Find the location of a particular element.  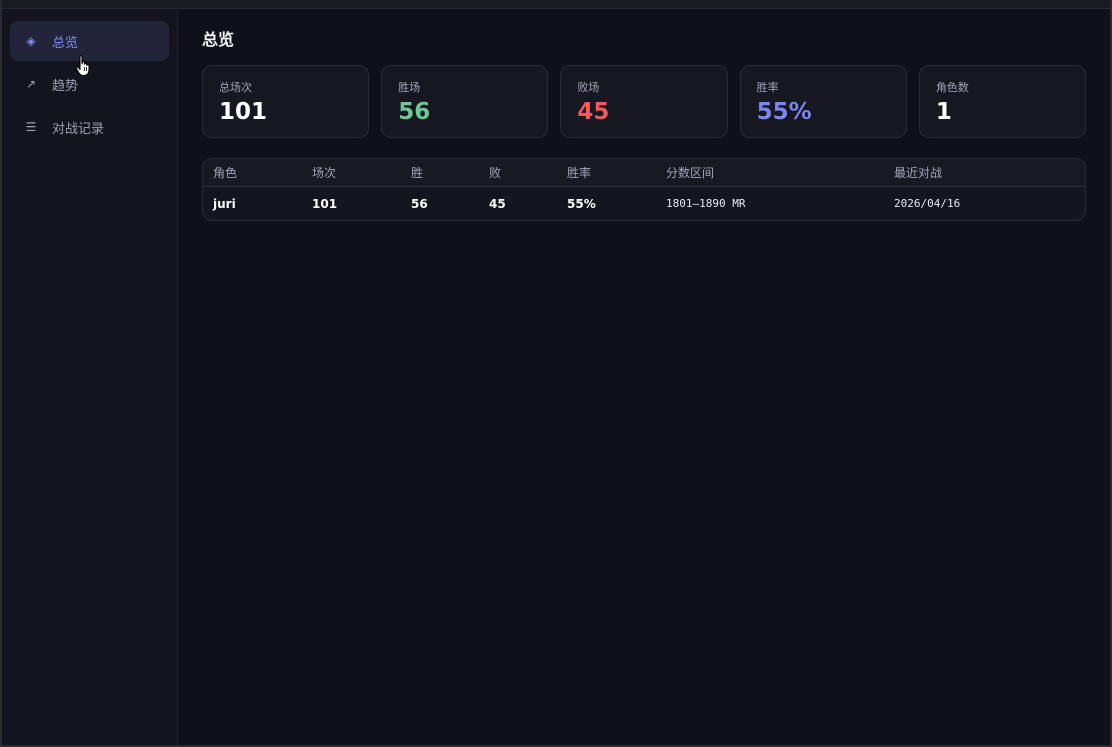

column-header-losses: 败 is located at coordinates (518, 173).